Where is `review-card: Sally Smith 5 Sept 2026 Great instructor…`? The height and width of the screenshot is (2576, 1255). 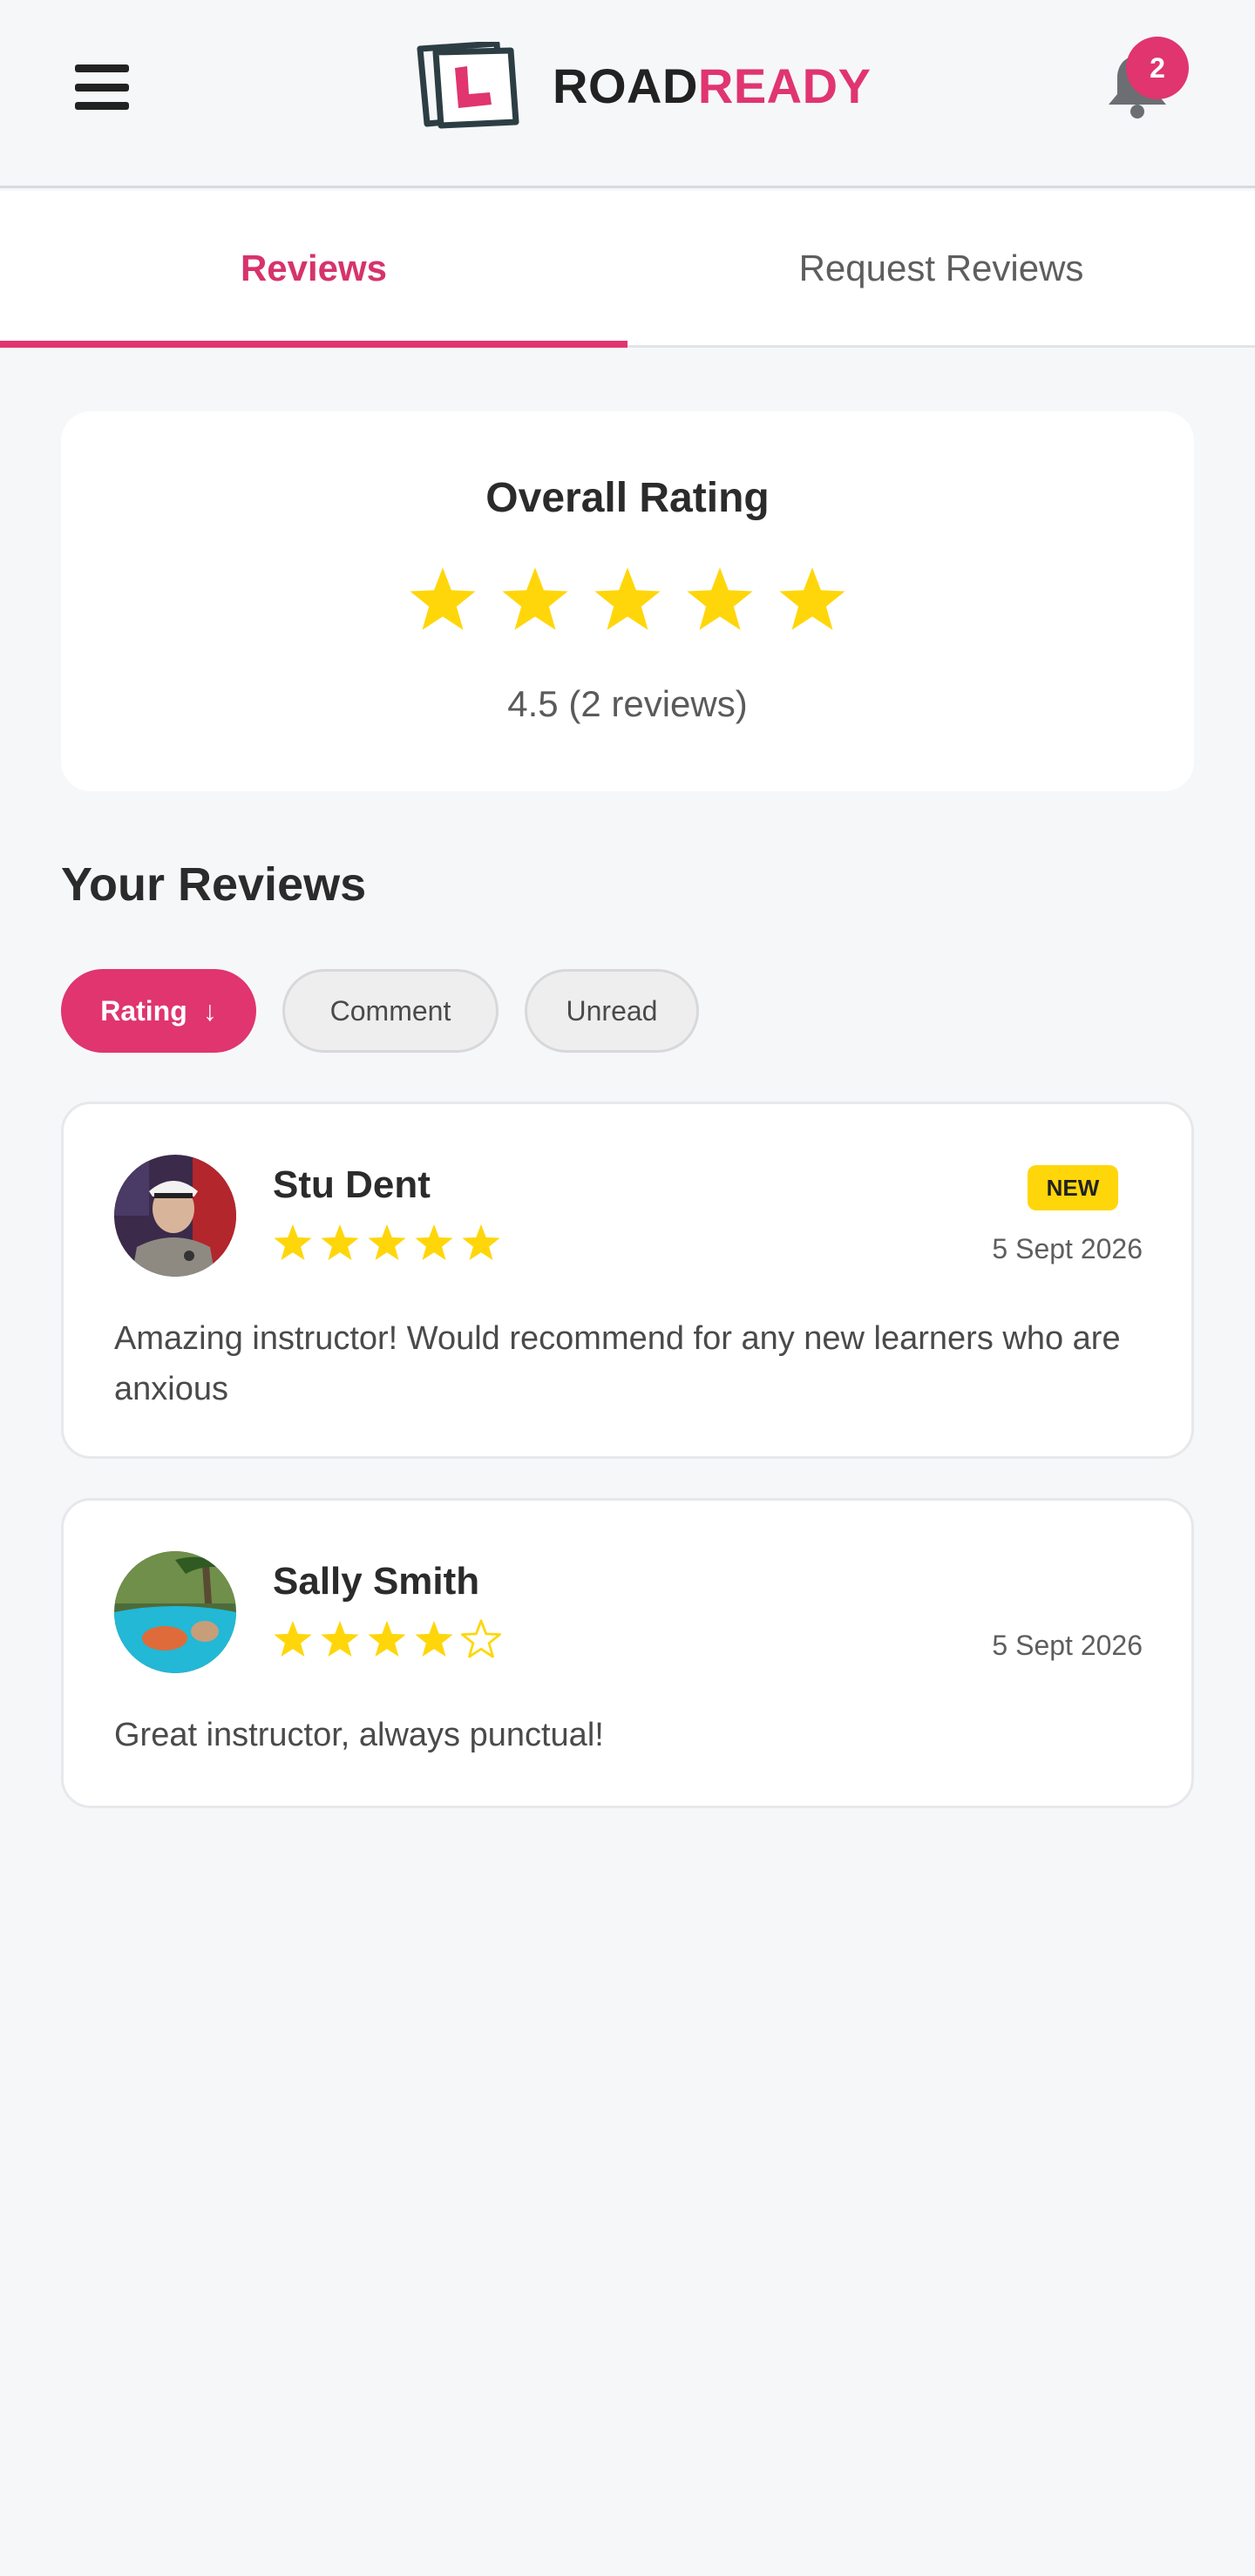
review-card: Sally Smith 5 Sept 2026 Great instructor… is located at coordinates (628, 1653).